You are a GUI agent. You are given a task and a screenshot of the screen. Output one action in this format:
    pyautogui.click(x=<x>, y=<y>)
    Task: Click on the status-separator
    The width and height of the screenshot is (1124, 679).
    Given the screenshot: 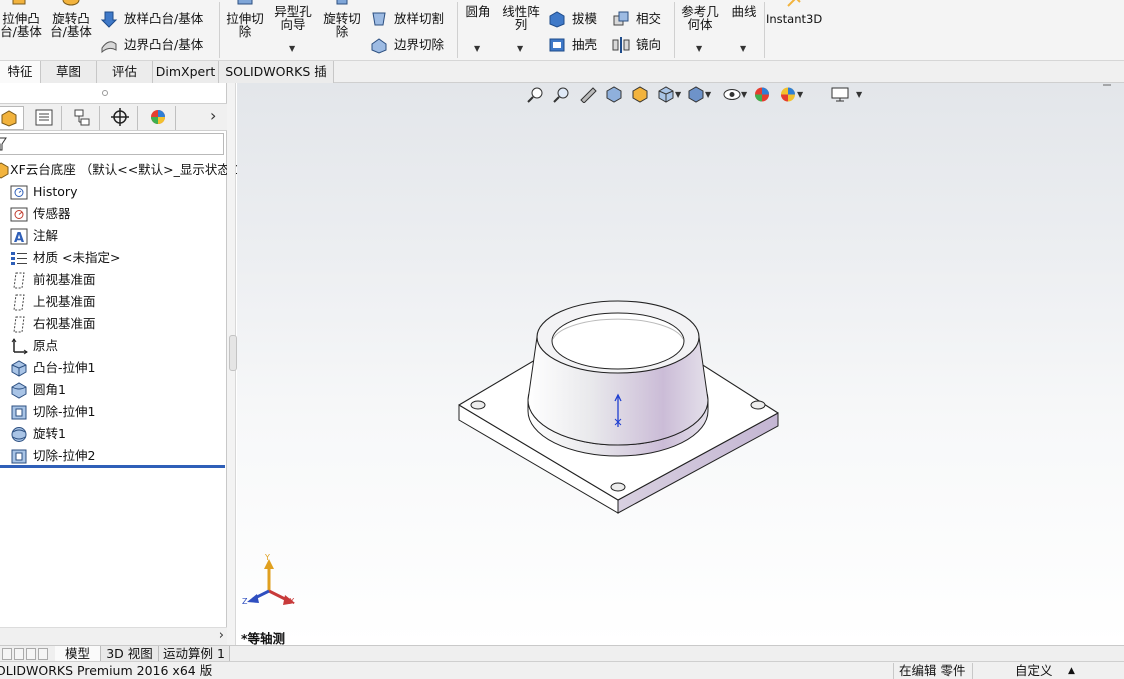 What is the action you would take?
    pyautogui.click(x=893, y=671)
    